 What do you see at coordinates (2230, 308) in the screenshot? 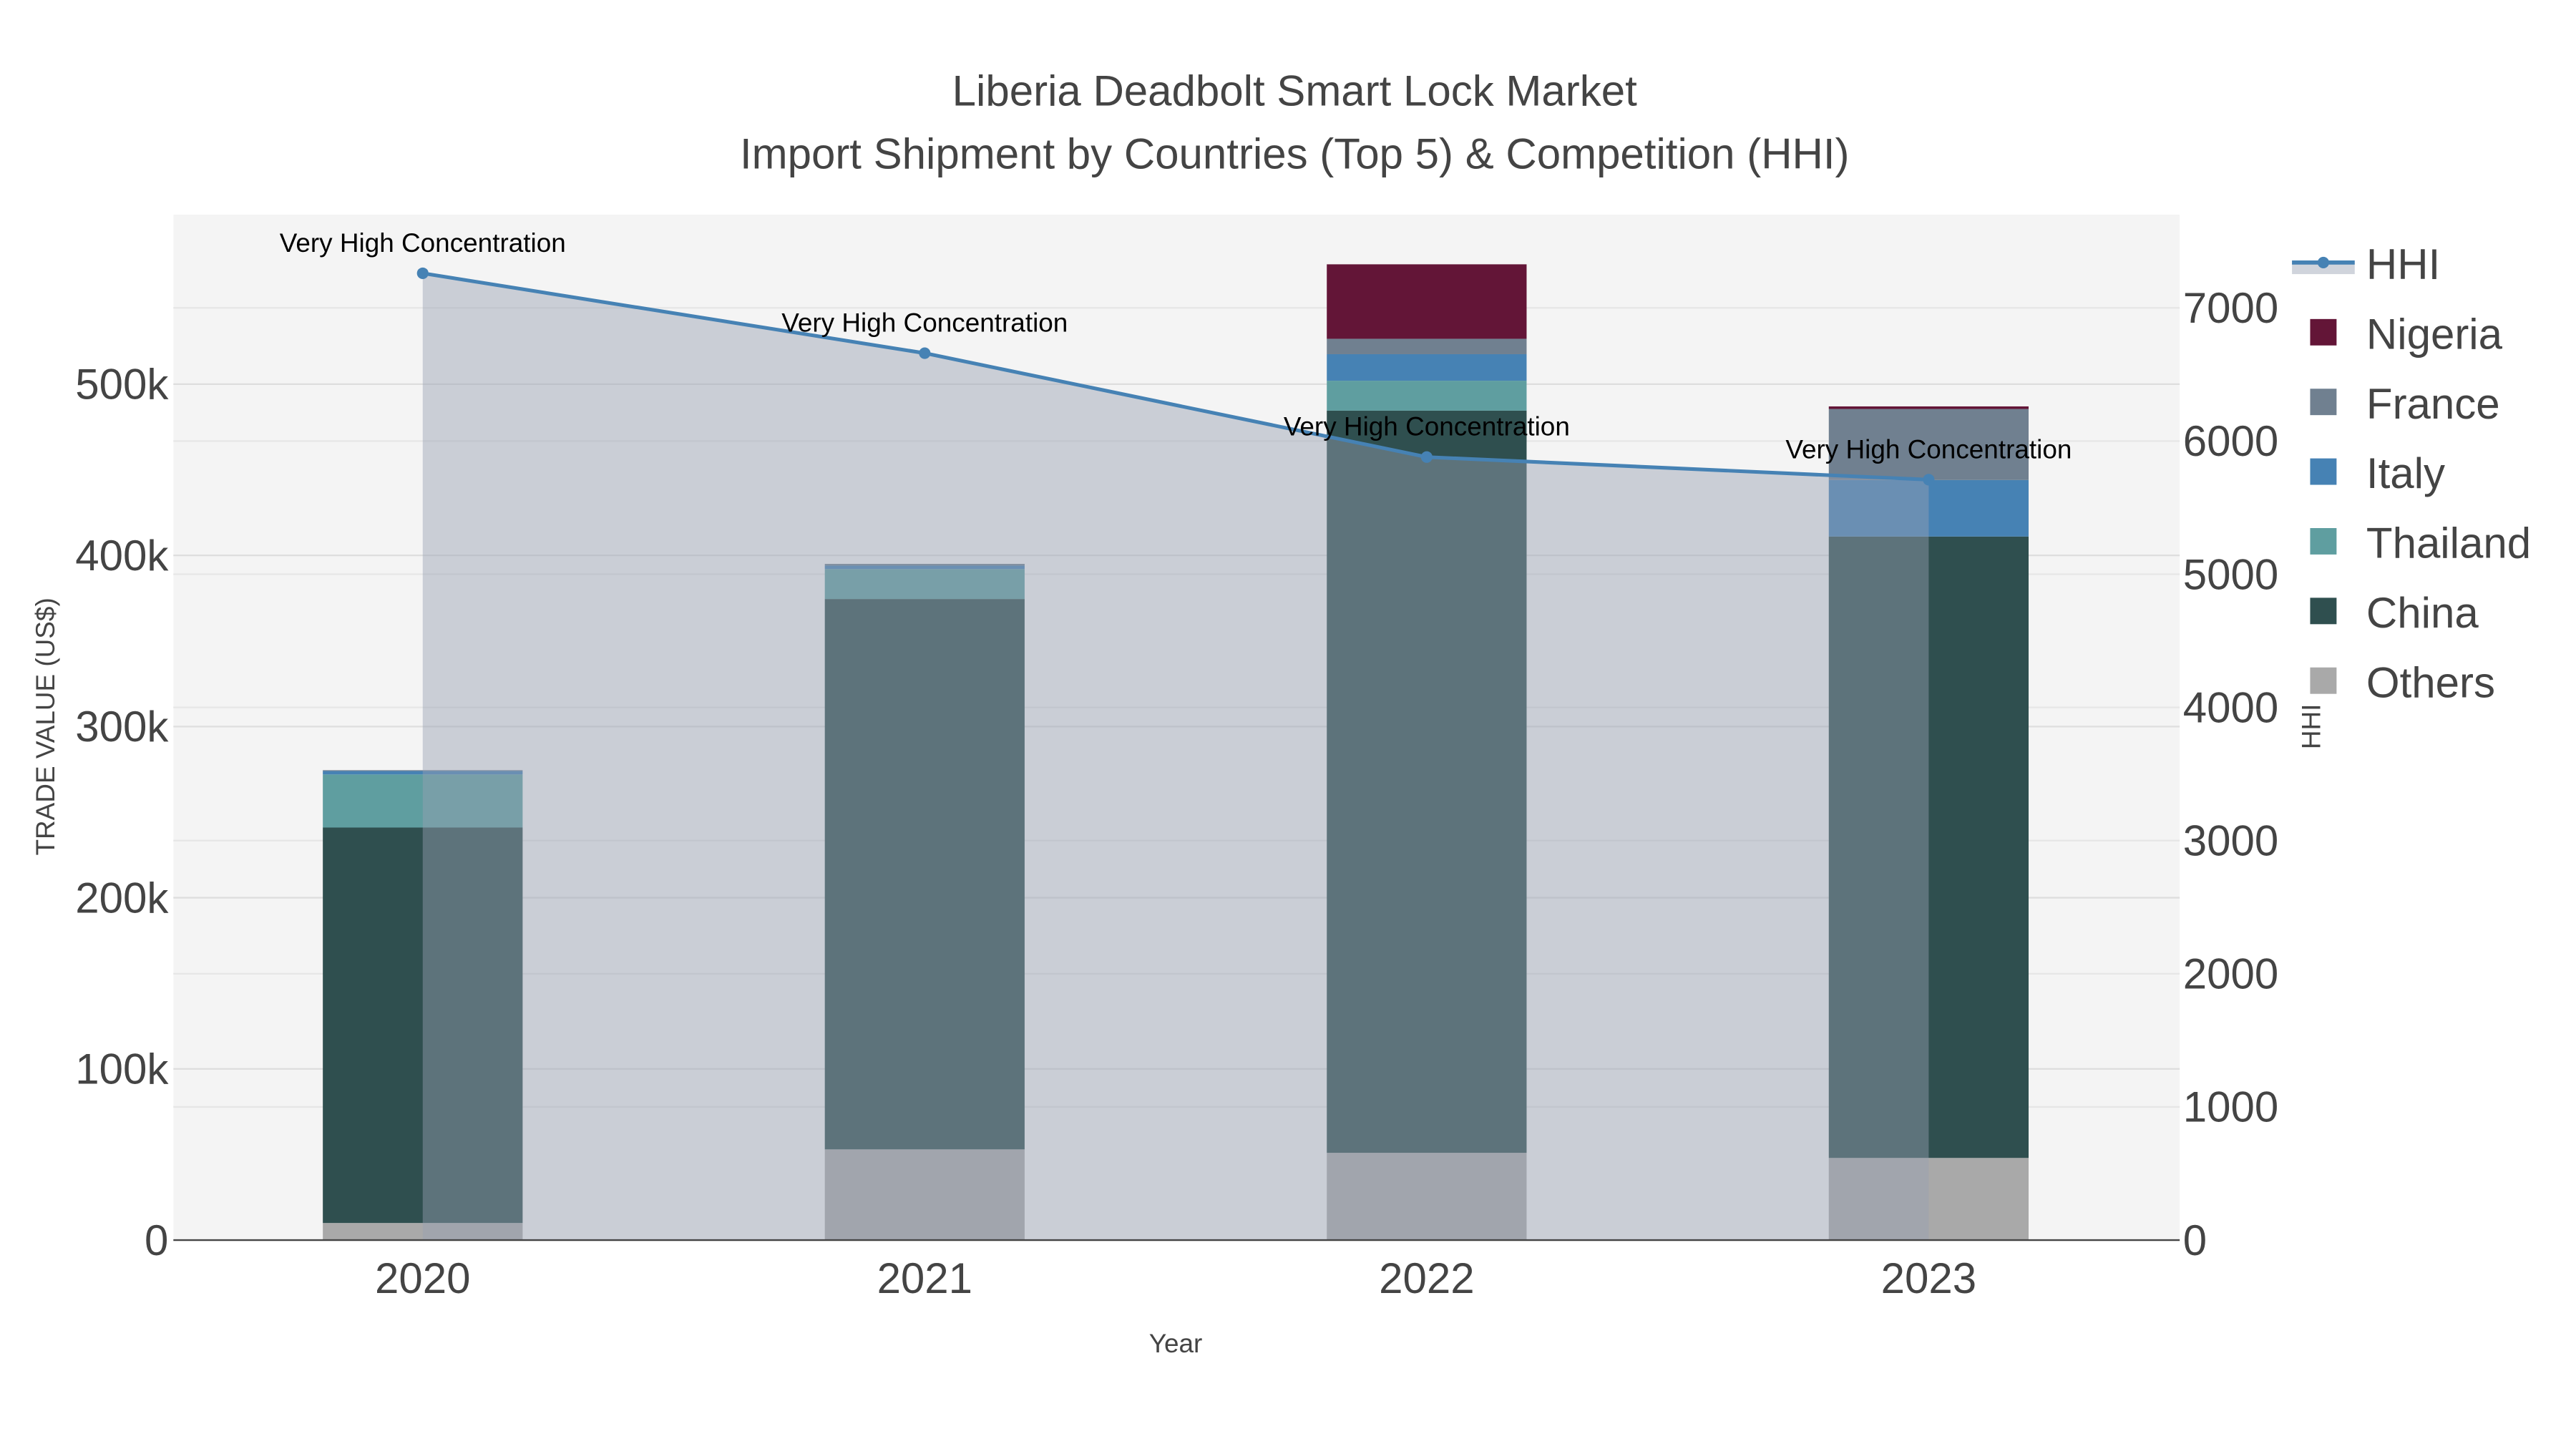
I see `y2-tick-label: 7000` at bounding box center [2230, 308].